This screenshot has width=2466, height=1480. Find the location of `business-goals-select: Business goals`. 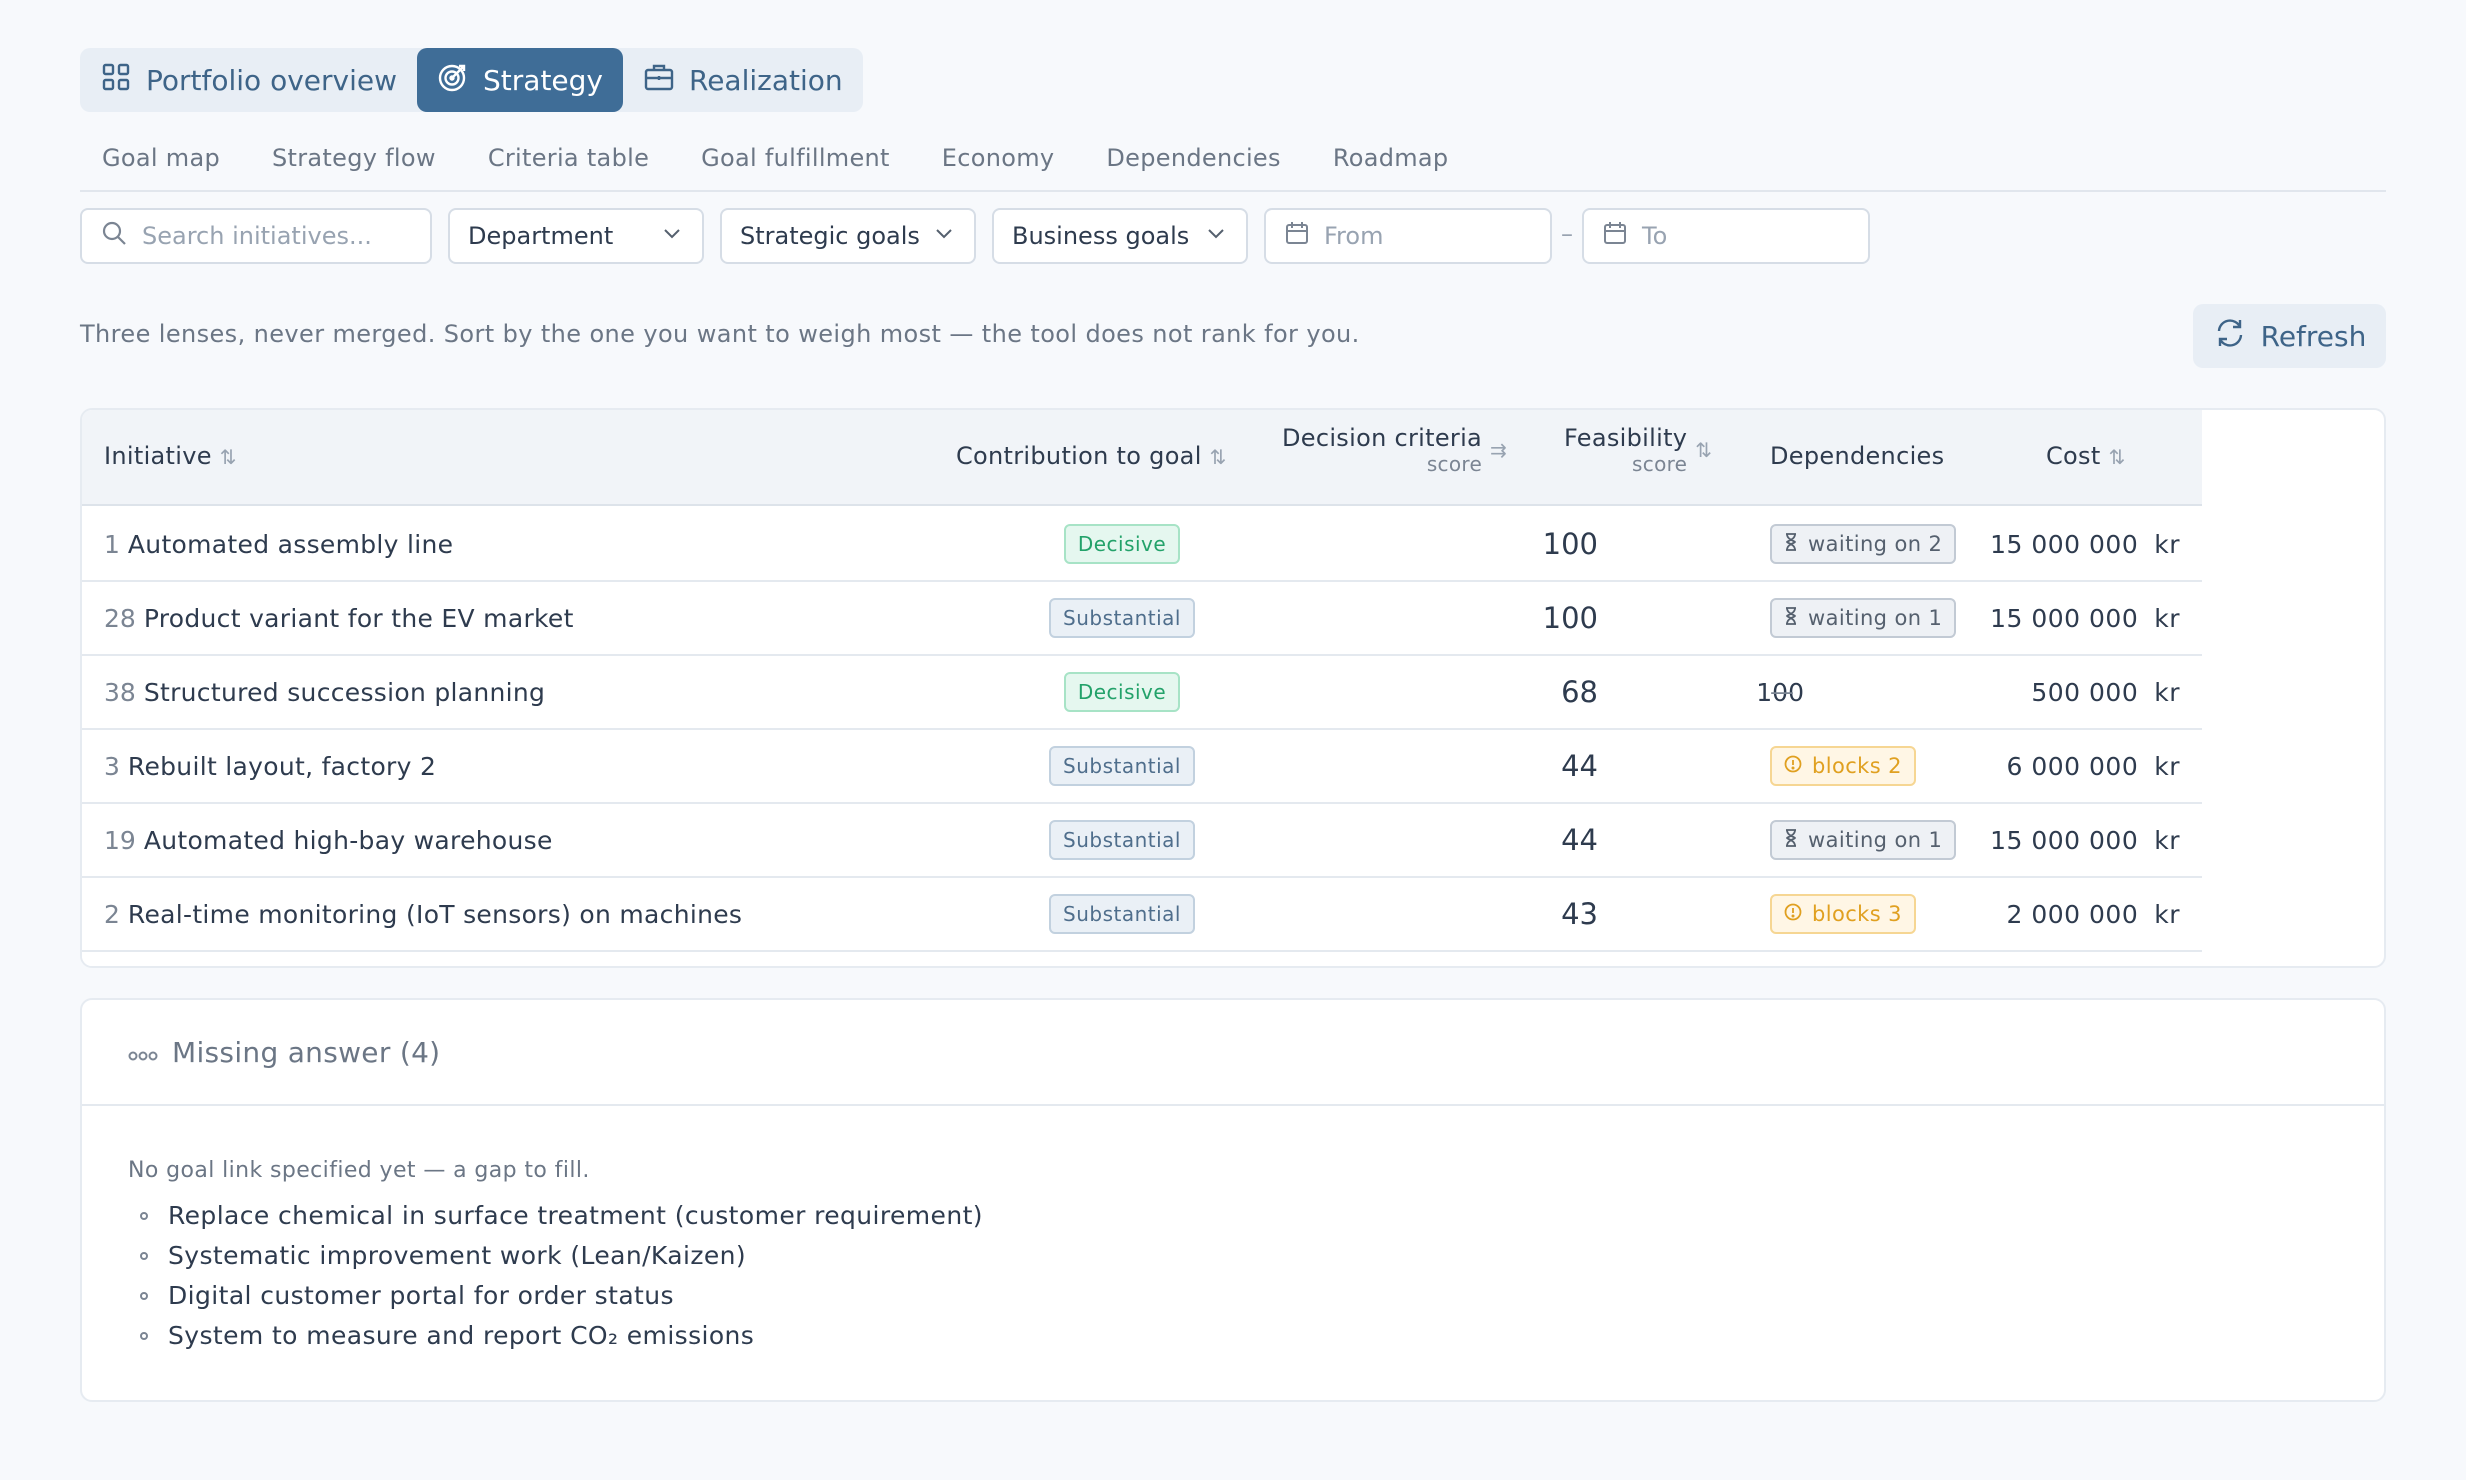

business-goals-select: Business goals is located at coordinates (1120, 236).